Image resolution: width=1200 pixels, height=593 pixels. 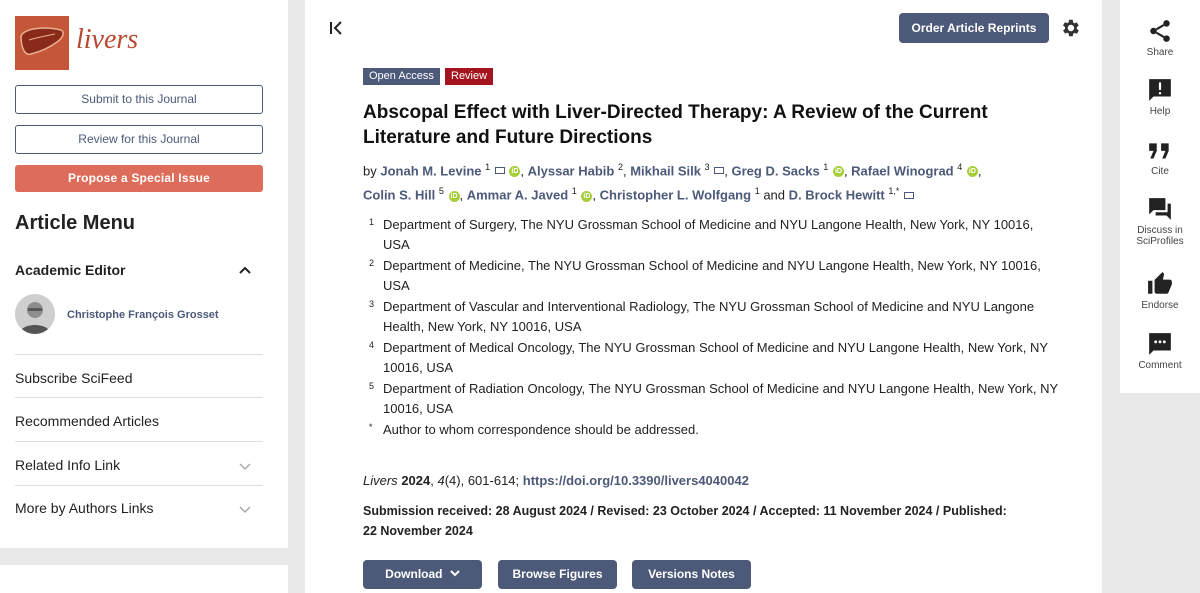 I want to click on author-link: Alyssar Habib, so click(x=571, y=170).